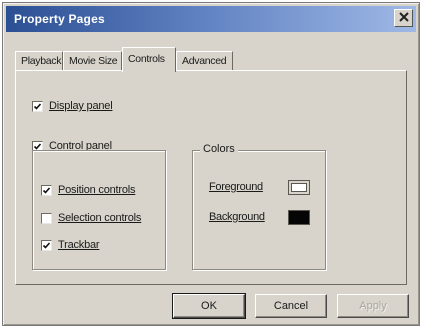 The width and height of the screenshot is (424, 331). I want to click on selection-controls-option: Selection controls, so click(91, 218).